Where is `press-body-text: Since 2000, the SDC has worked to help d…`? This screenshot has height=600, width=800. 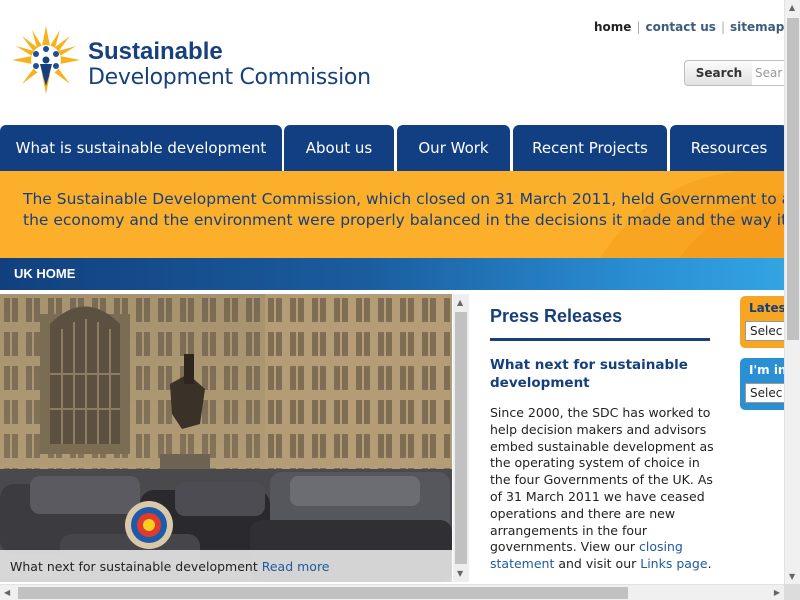 press-body-text: Since 2000, the SDC has worked to help d… is located at coordinates (602, 480).